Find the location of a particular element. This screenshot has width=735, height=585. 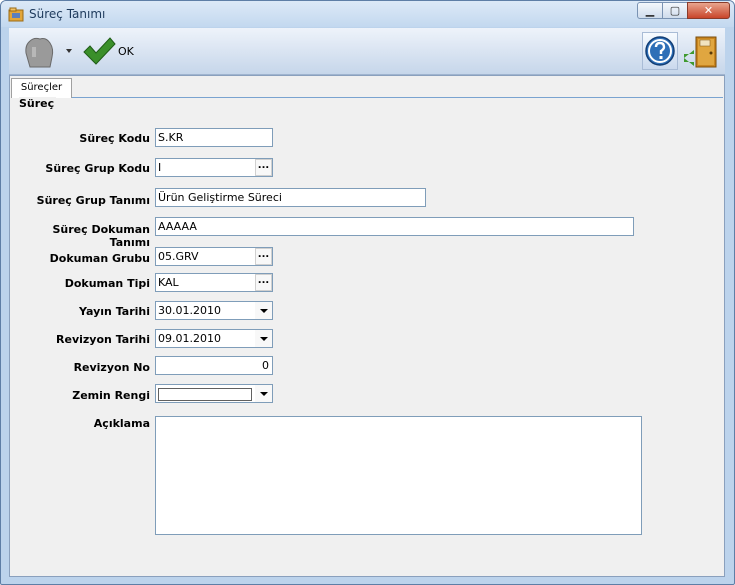

group-title: Süreç is located at coordinates (38, 103).